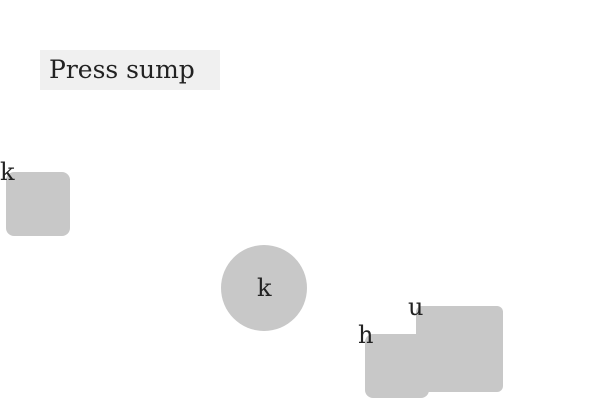  Describe the element at coordinates (130, 70) in the screenshot. I see `instruction-banner: Press sump` at that location.